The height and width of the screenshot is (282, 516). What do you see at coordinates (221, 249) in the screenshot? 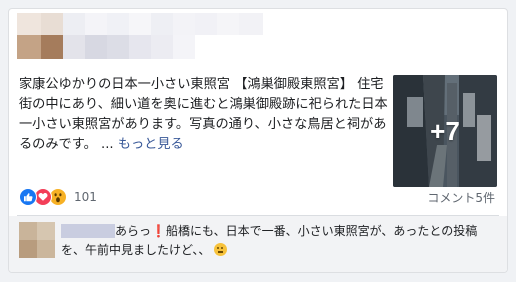
I see `thinking-face-icon` at bounding box center [221, 249].